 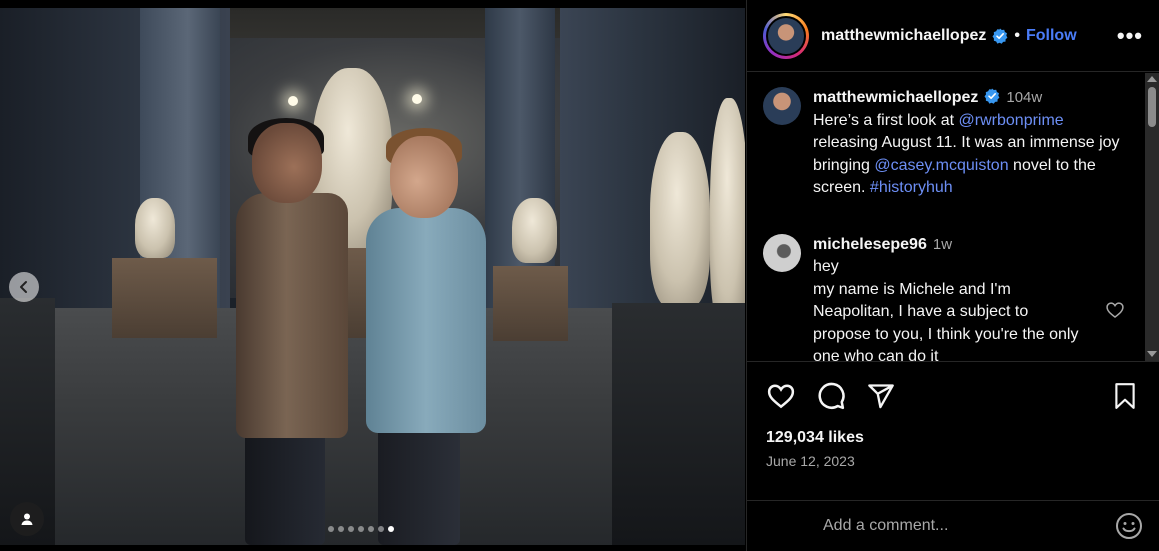 What do you see at coordinates (886, 120) in the screenshot?
I see `caption-text: Here’s a first look at` at bounding box center [886, 120].